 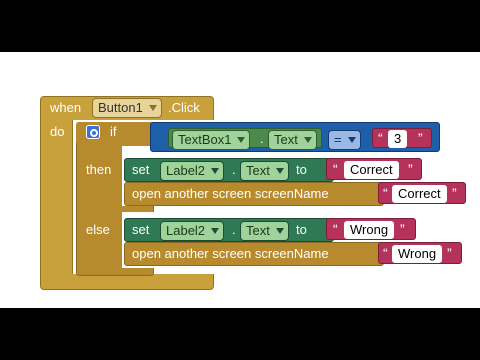 What do you see at coordinates (184, 107) in the screenshot?
I see `click-event-label: .Click` at bounding box center [184, 107].